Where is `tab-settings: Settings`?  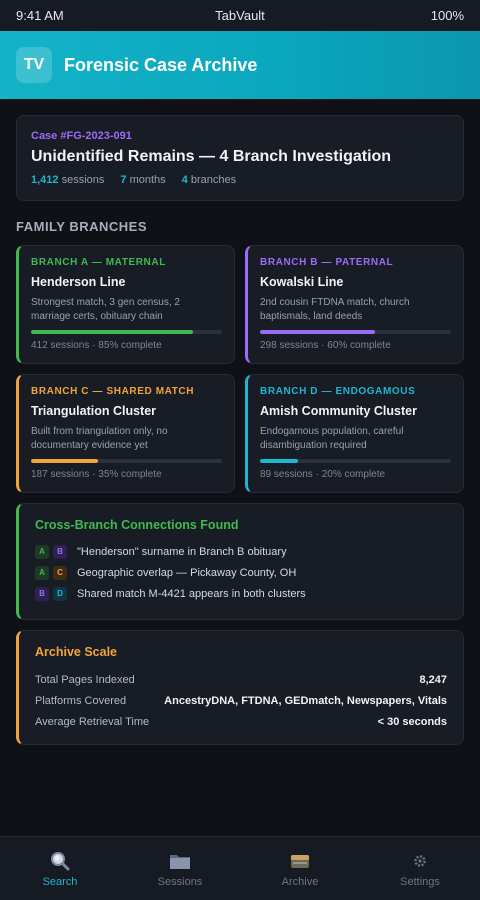
tab-settings: Settings is located at coordinates (420, 868).